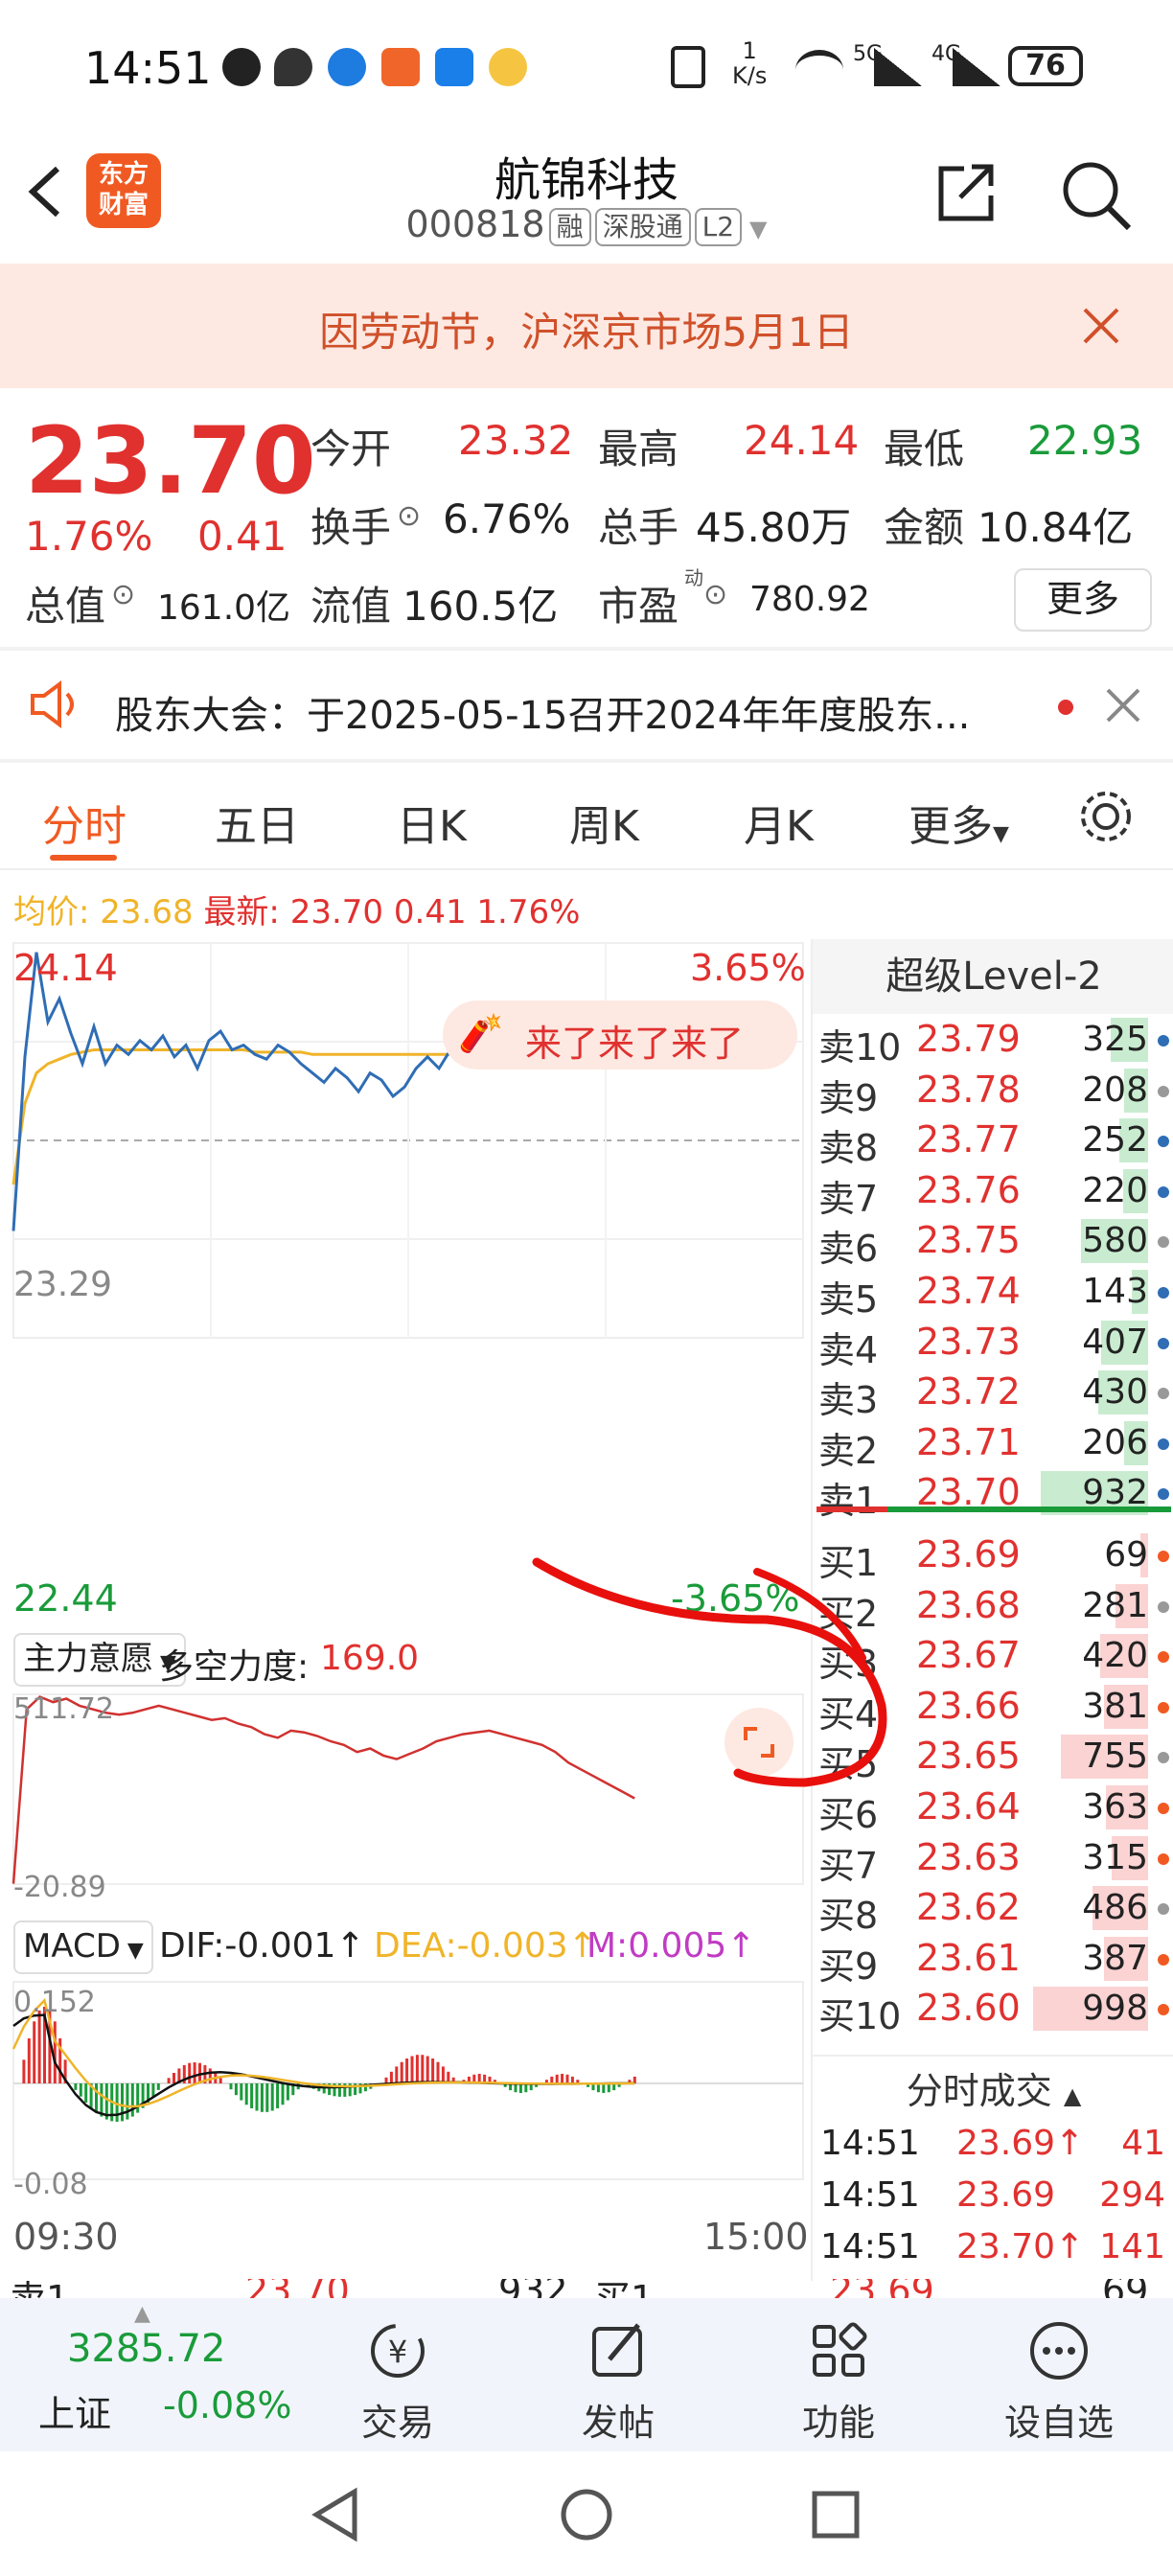 This screenshot has width=1173, height=2576. What do you see at coordinates (257, 822) in the screenshot?
I see `tab-5day: 五日` at bounding box center [257, 822].